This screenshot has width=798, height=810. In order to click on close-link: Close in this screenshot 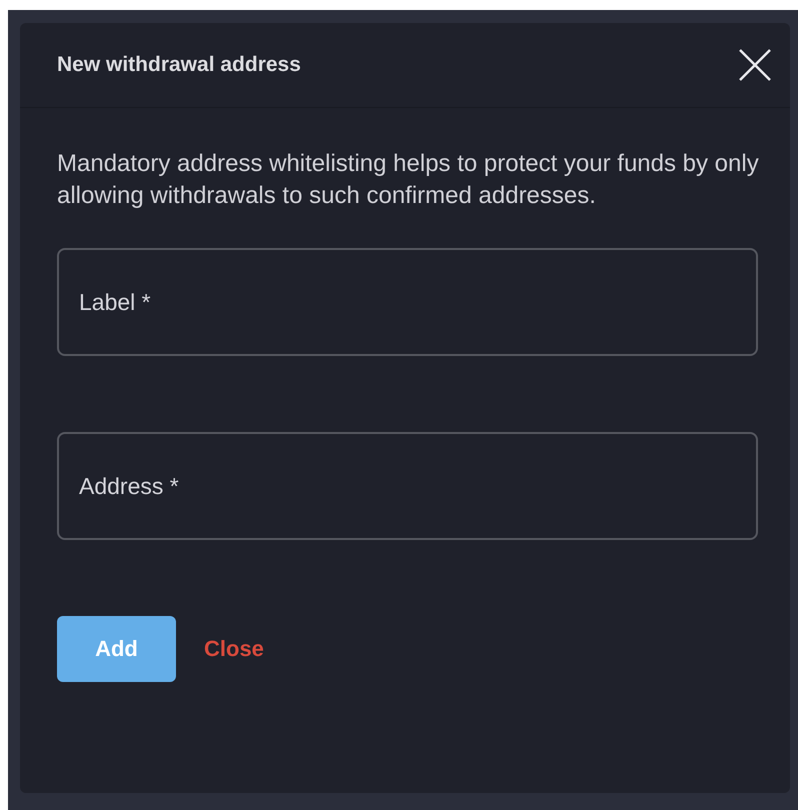, I will do `click(234, 649)`.